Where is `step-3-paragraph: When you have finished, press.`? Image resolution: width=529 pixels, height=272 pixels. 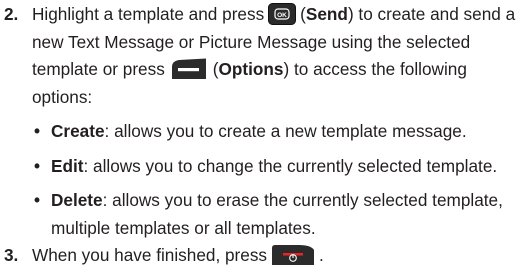
step-3-paragraph: When you have finished, press. is located at coordinates (280, 256).